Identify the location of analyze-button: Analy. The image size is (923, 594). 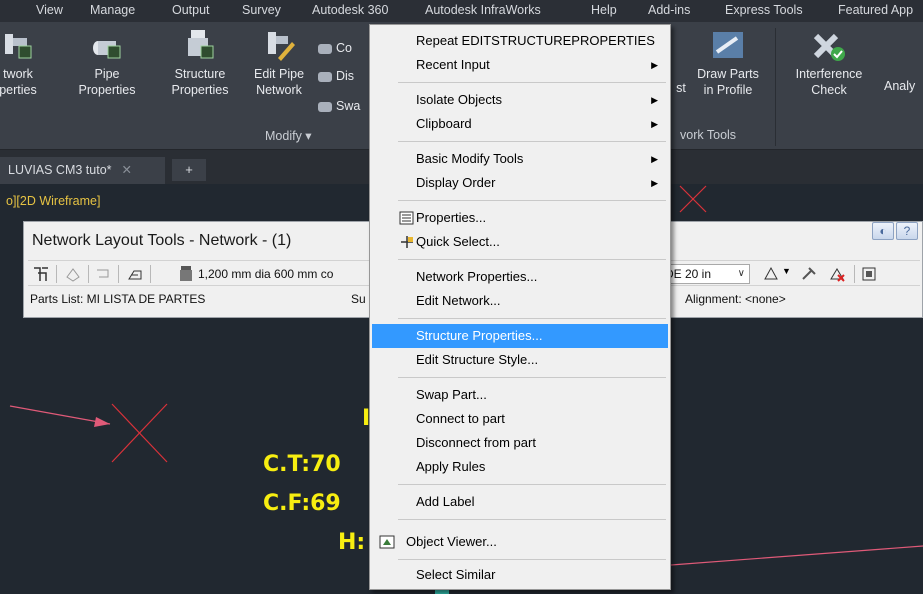
(903, 86).